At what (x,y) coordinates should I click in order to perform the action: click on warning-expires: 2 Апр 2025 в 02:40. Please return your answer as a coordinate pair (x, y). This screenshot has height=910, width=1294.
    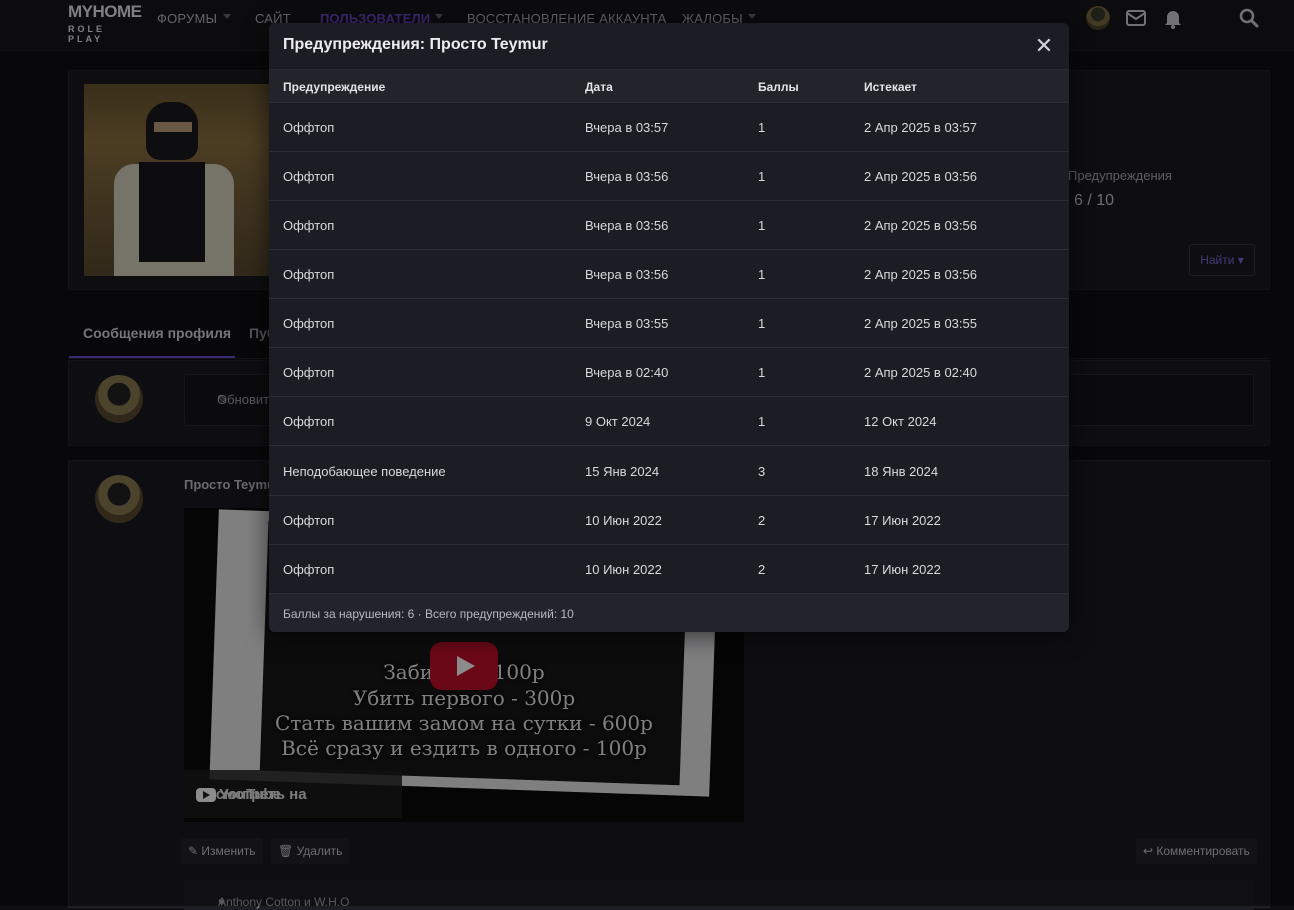
    Looking at the image, I should click on (920, 372).